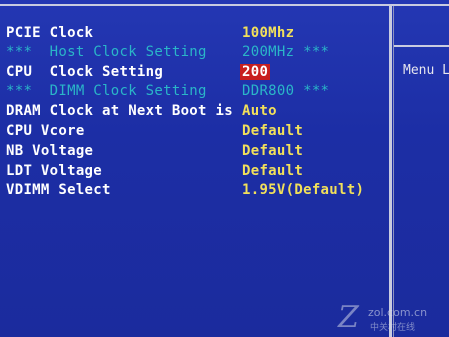 This screenshot has width=449, height=337. Describe the element at coordinates (119, 111) in the screenshot. I see `setting-label: DRAM Clock at Next Boot is` at that location.